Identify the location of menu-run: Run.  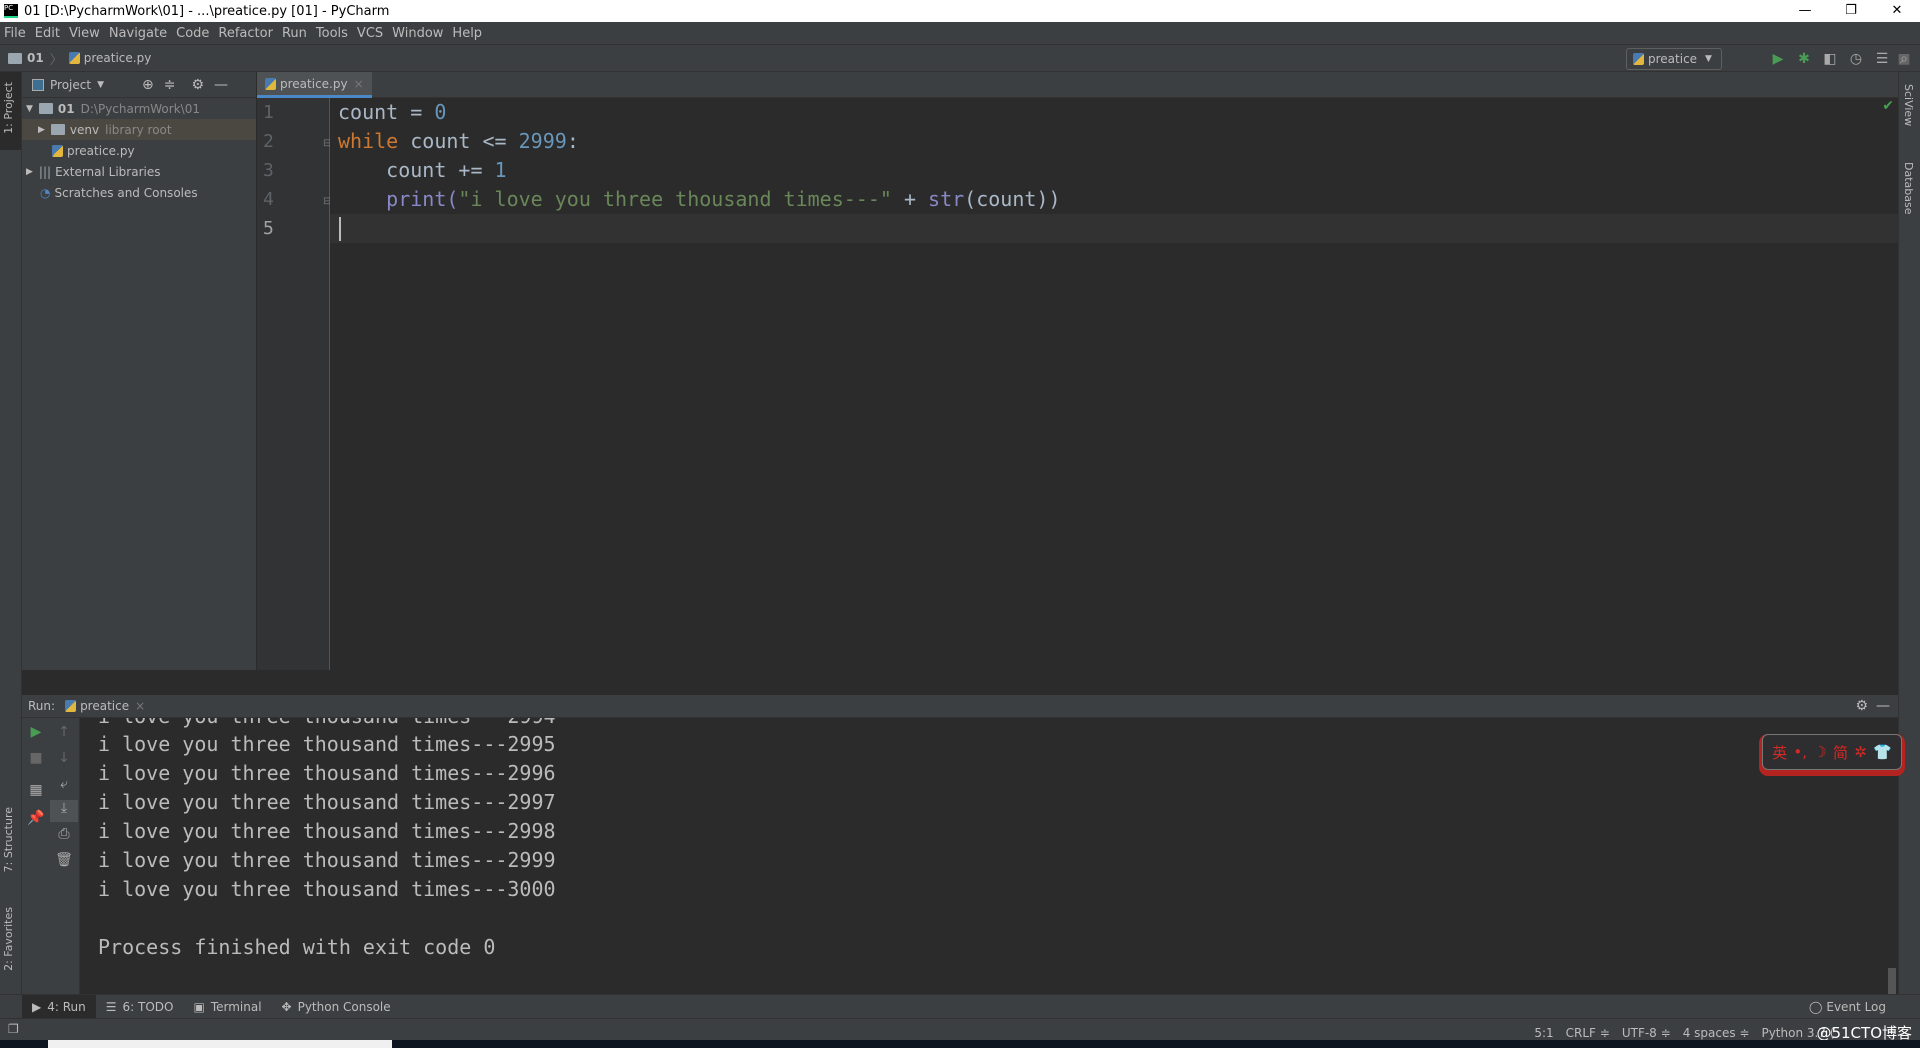
(294, 33).